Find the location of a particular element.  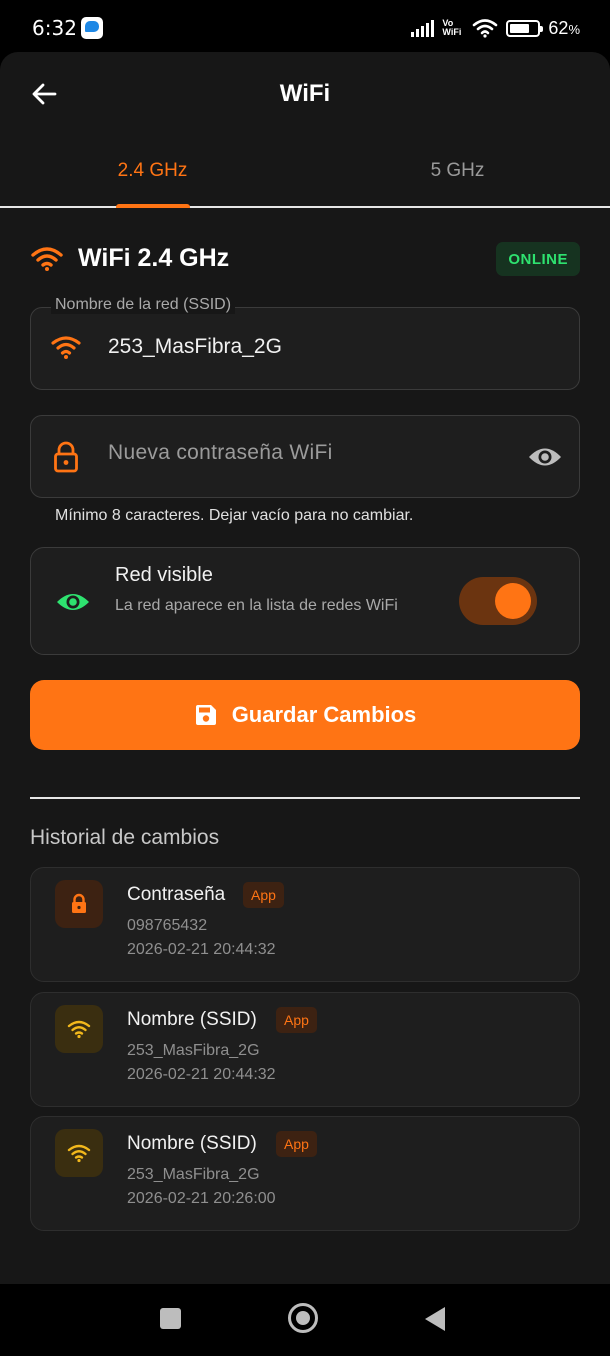

ssid-field: Nombre de la red (SSID) is located at coordinates (305, 343).